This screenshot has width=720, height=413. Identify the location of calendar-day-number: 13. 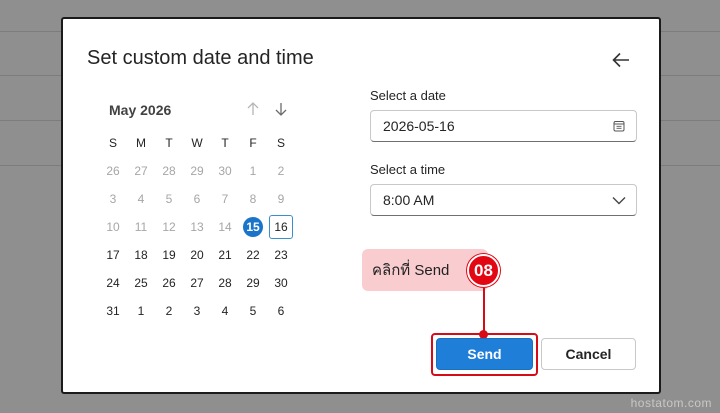
(197, 227).